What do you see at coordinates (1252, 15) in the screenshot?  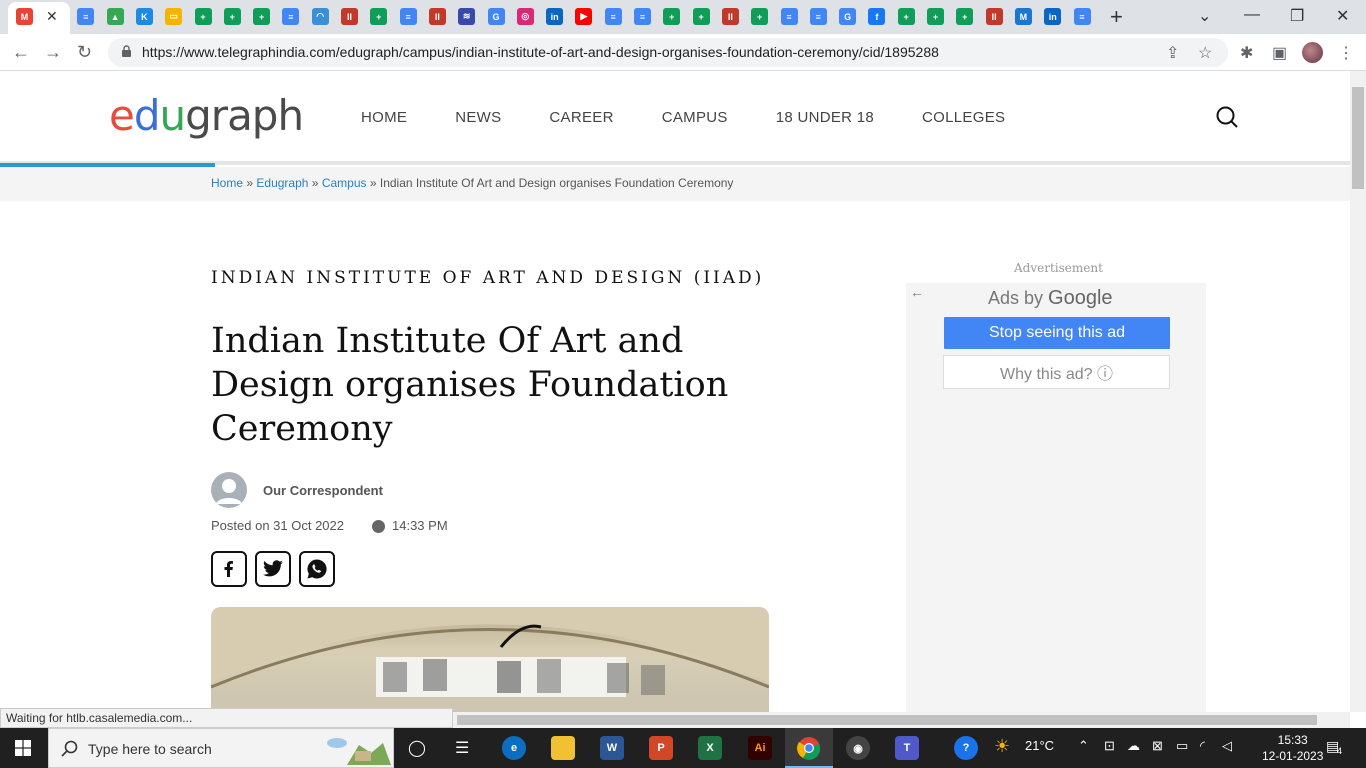 I see `minimize-button: —` at bounding box center [1252, 15].